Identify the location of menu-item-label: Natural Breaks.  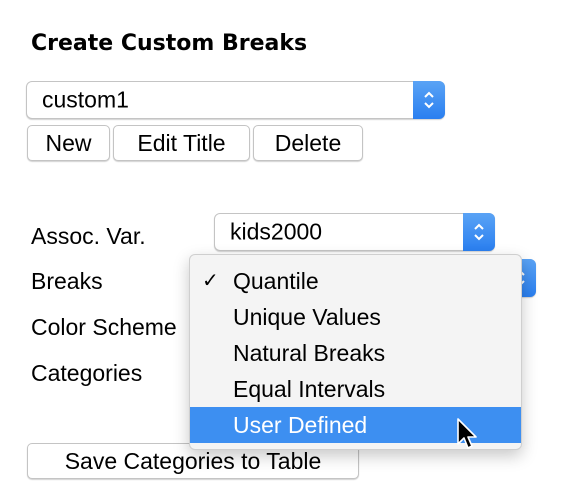
(309, 353).